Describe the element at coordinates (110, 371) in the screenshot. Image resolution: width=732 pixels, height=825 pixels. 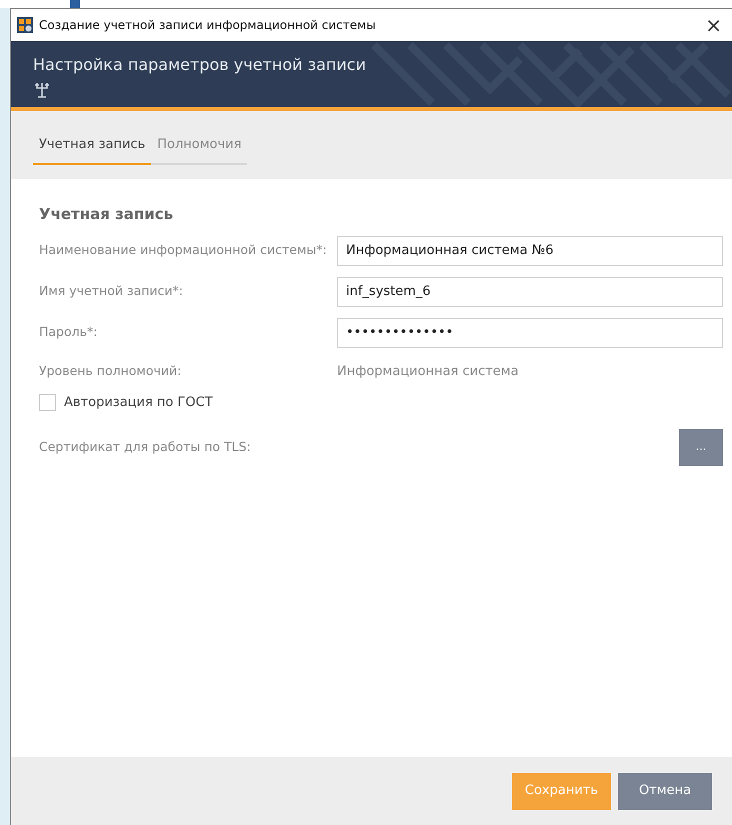
I see `field-label: Уровень полномочий:` at that location.